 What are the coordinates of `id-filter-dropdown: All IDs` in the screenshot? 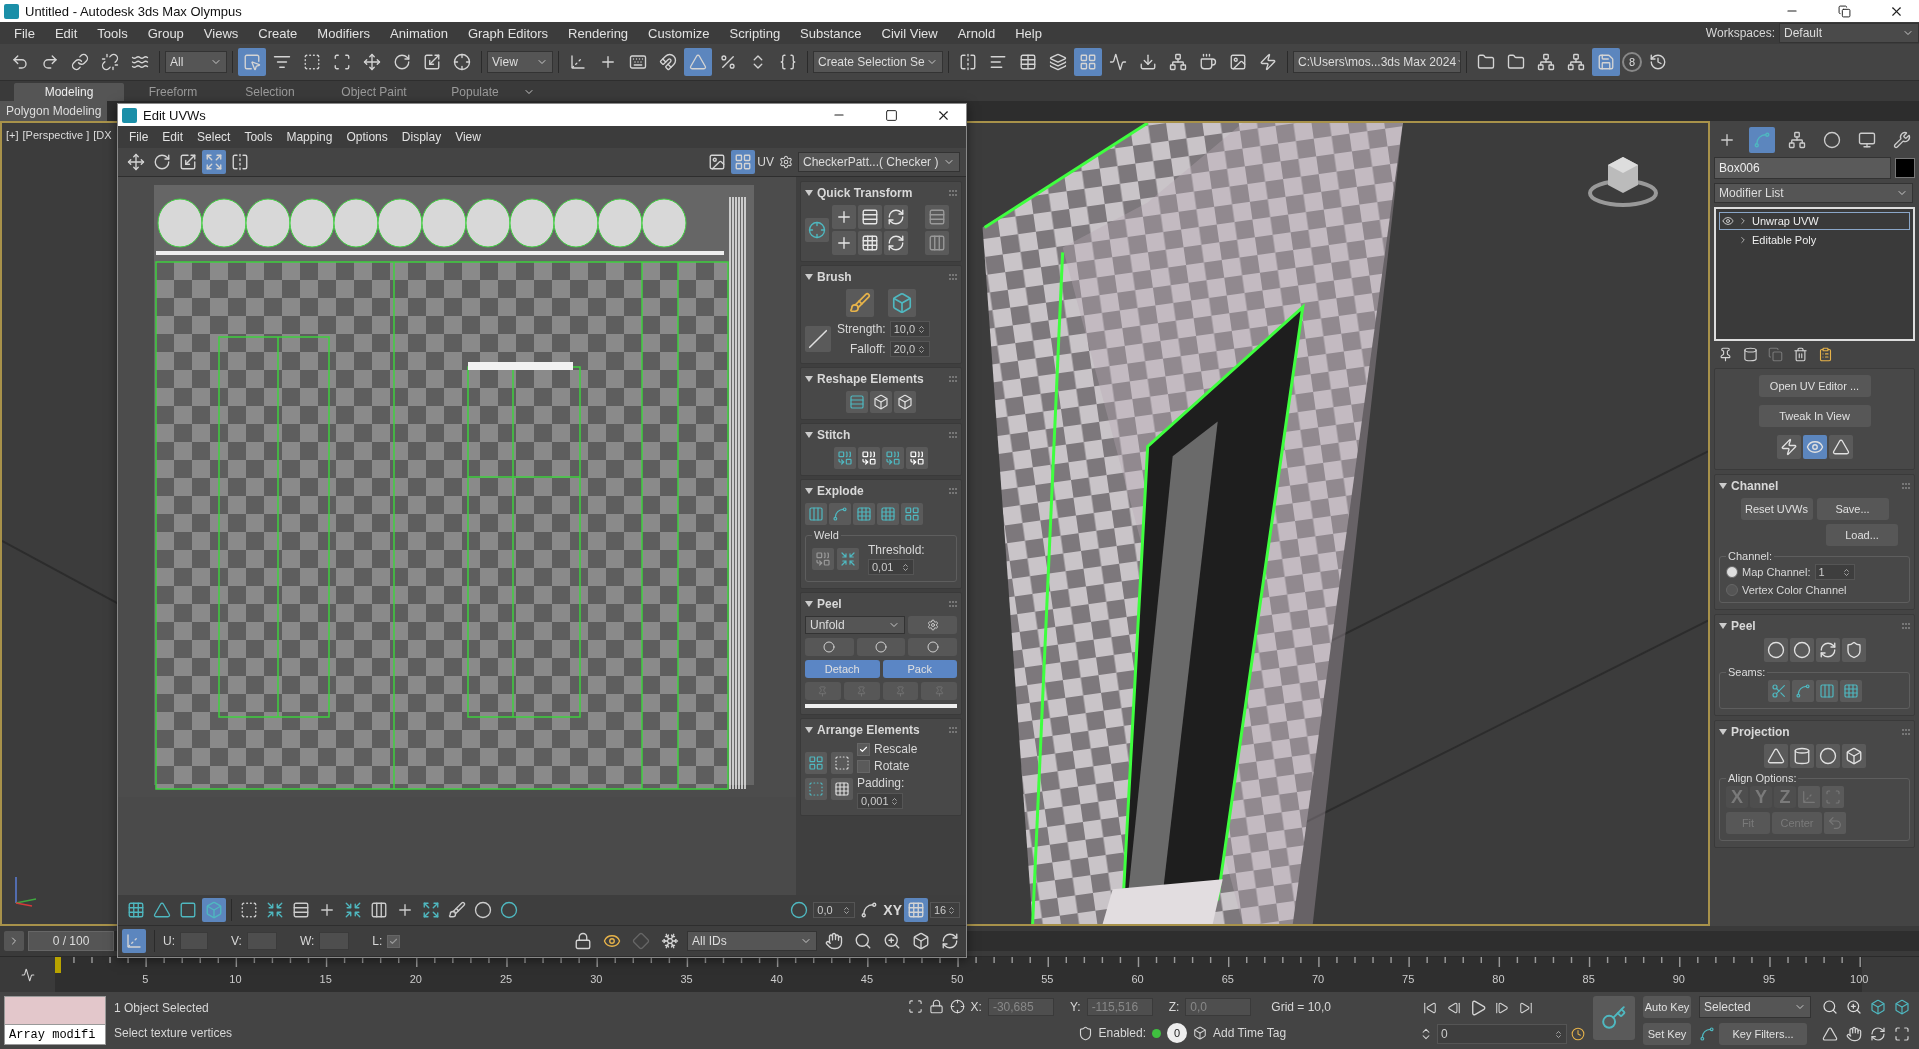 It's located at (752, 941).